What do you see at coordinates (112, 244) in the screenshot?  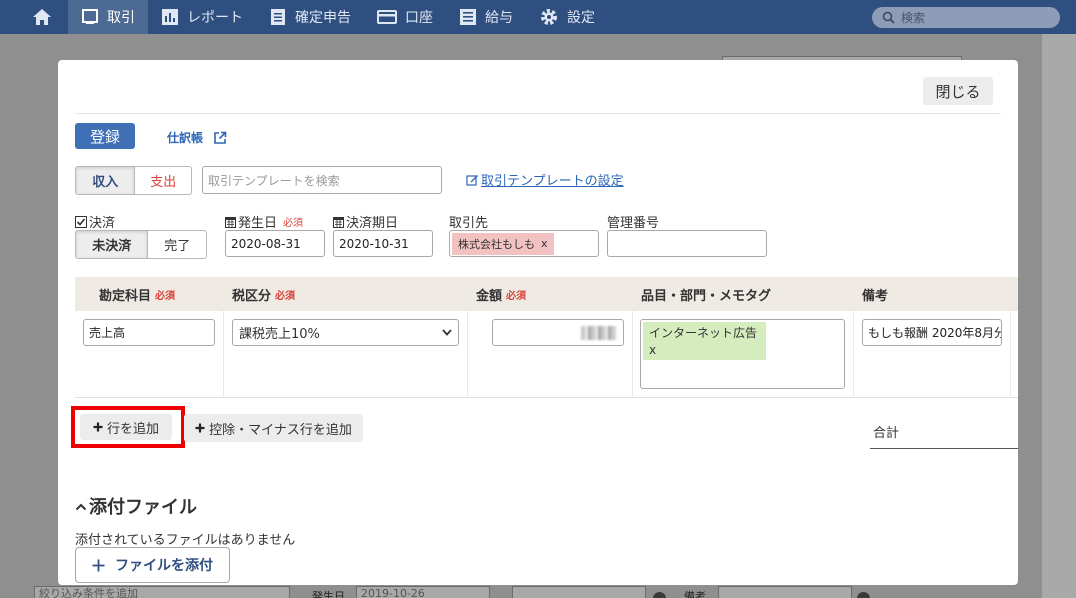 I see `unsettled-toggle: 未決済` at bounding box center [112, 244].